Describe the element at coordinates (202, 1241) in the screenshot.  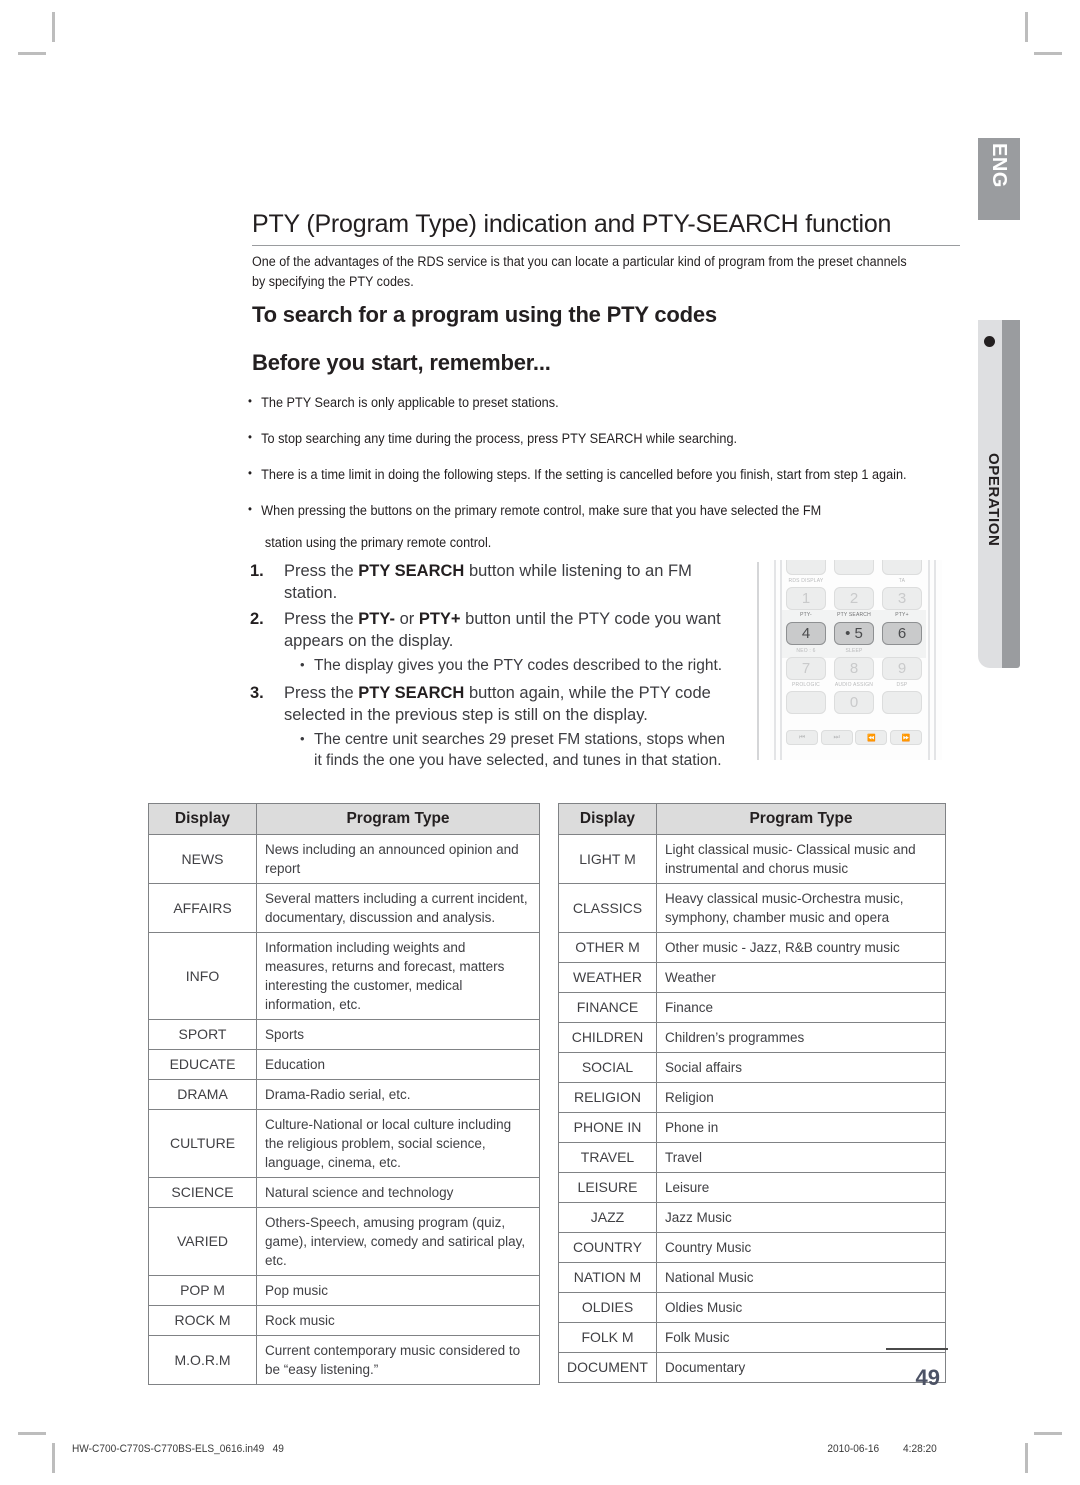
I see `cell-display-code: VARIED` at that location.